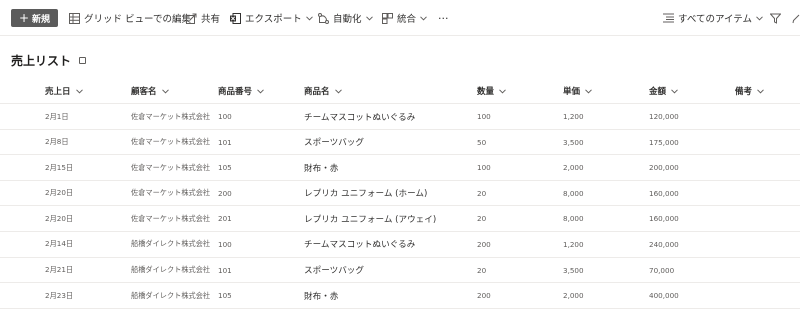  I want to click on table-row: 2月23日 船橋ダイレクト株式会社 105 財布・赤 200 2,000 400,000, so click(400, 296).